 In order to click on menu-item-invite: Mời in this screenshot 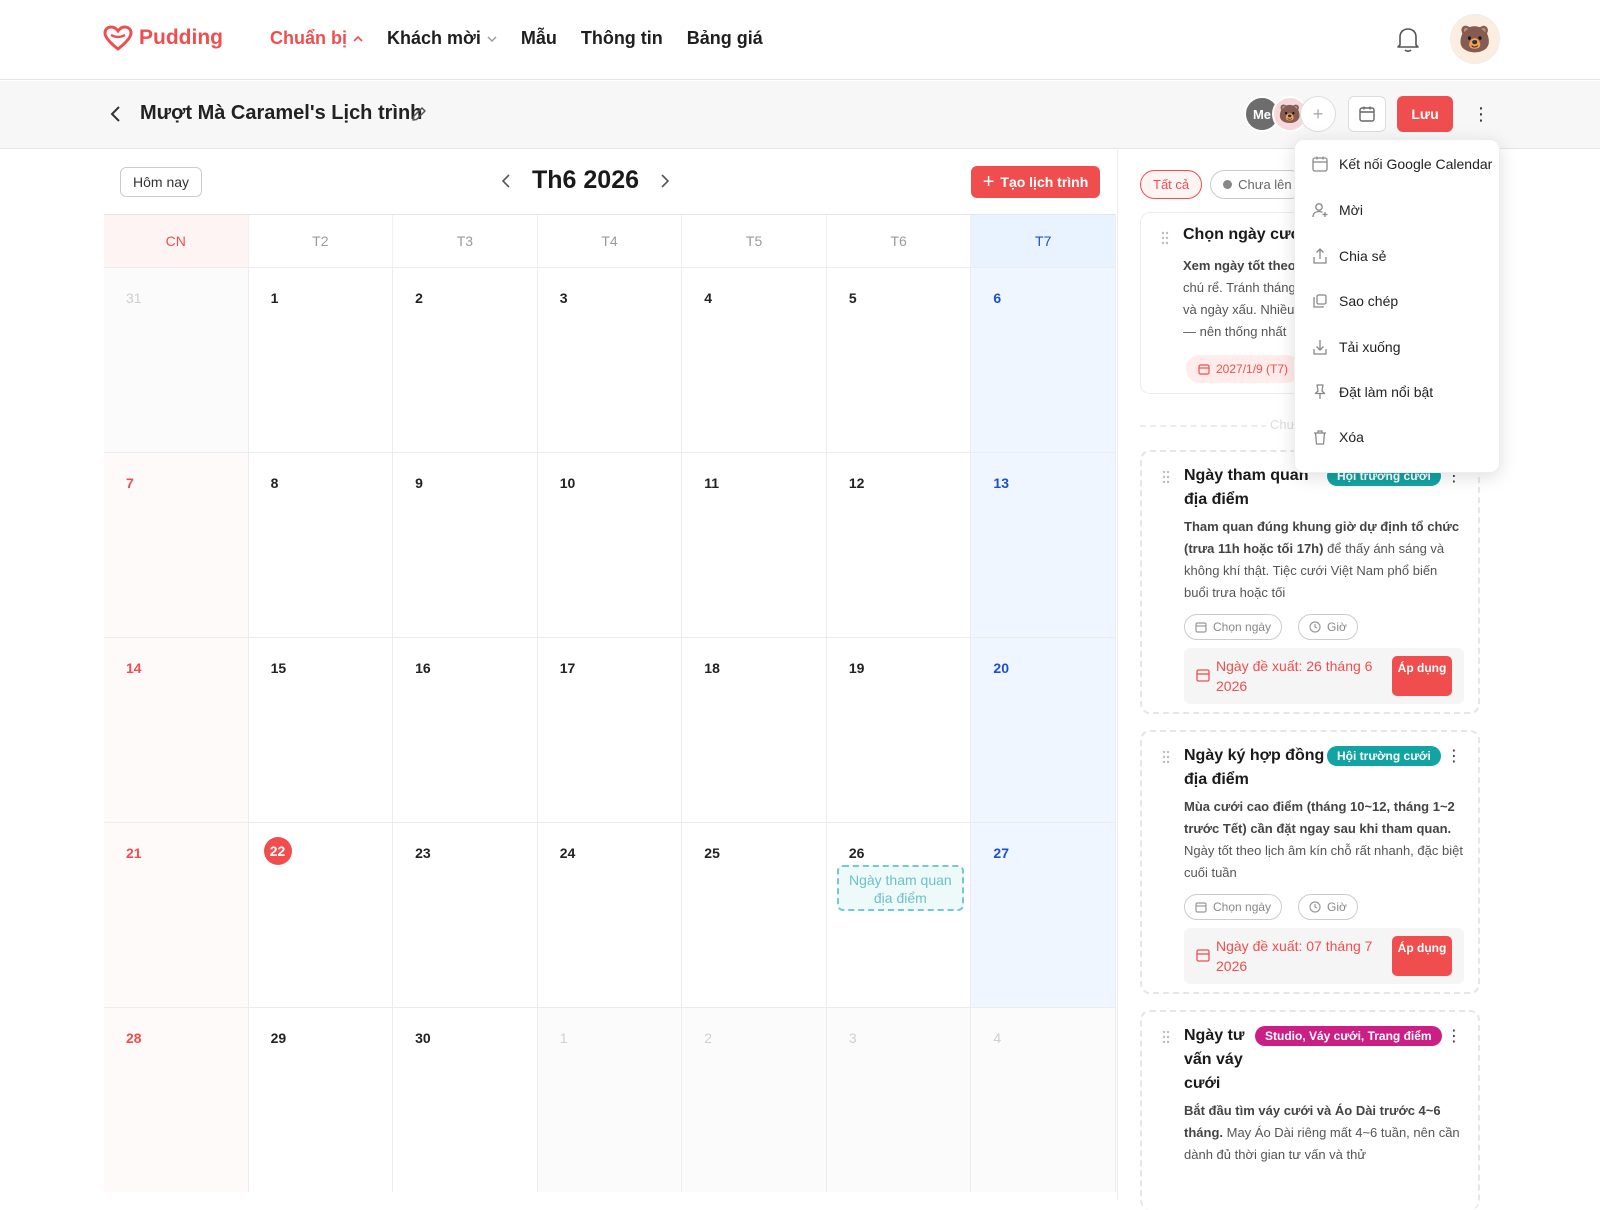, I will do `click(1337, 210)`.